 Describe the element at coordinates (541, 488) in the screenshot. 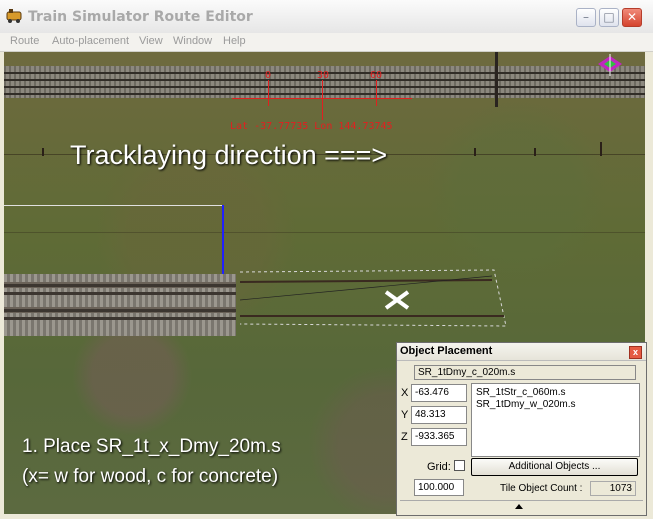

I see `tile-object-count-label: Tile Object Count :` at that location.